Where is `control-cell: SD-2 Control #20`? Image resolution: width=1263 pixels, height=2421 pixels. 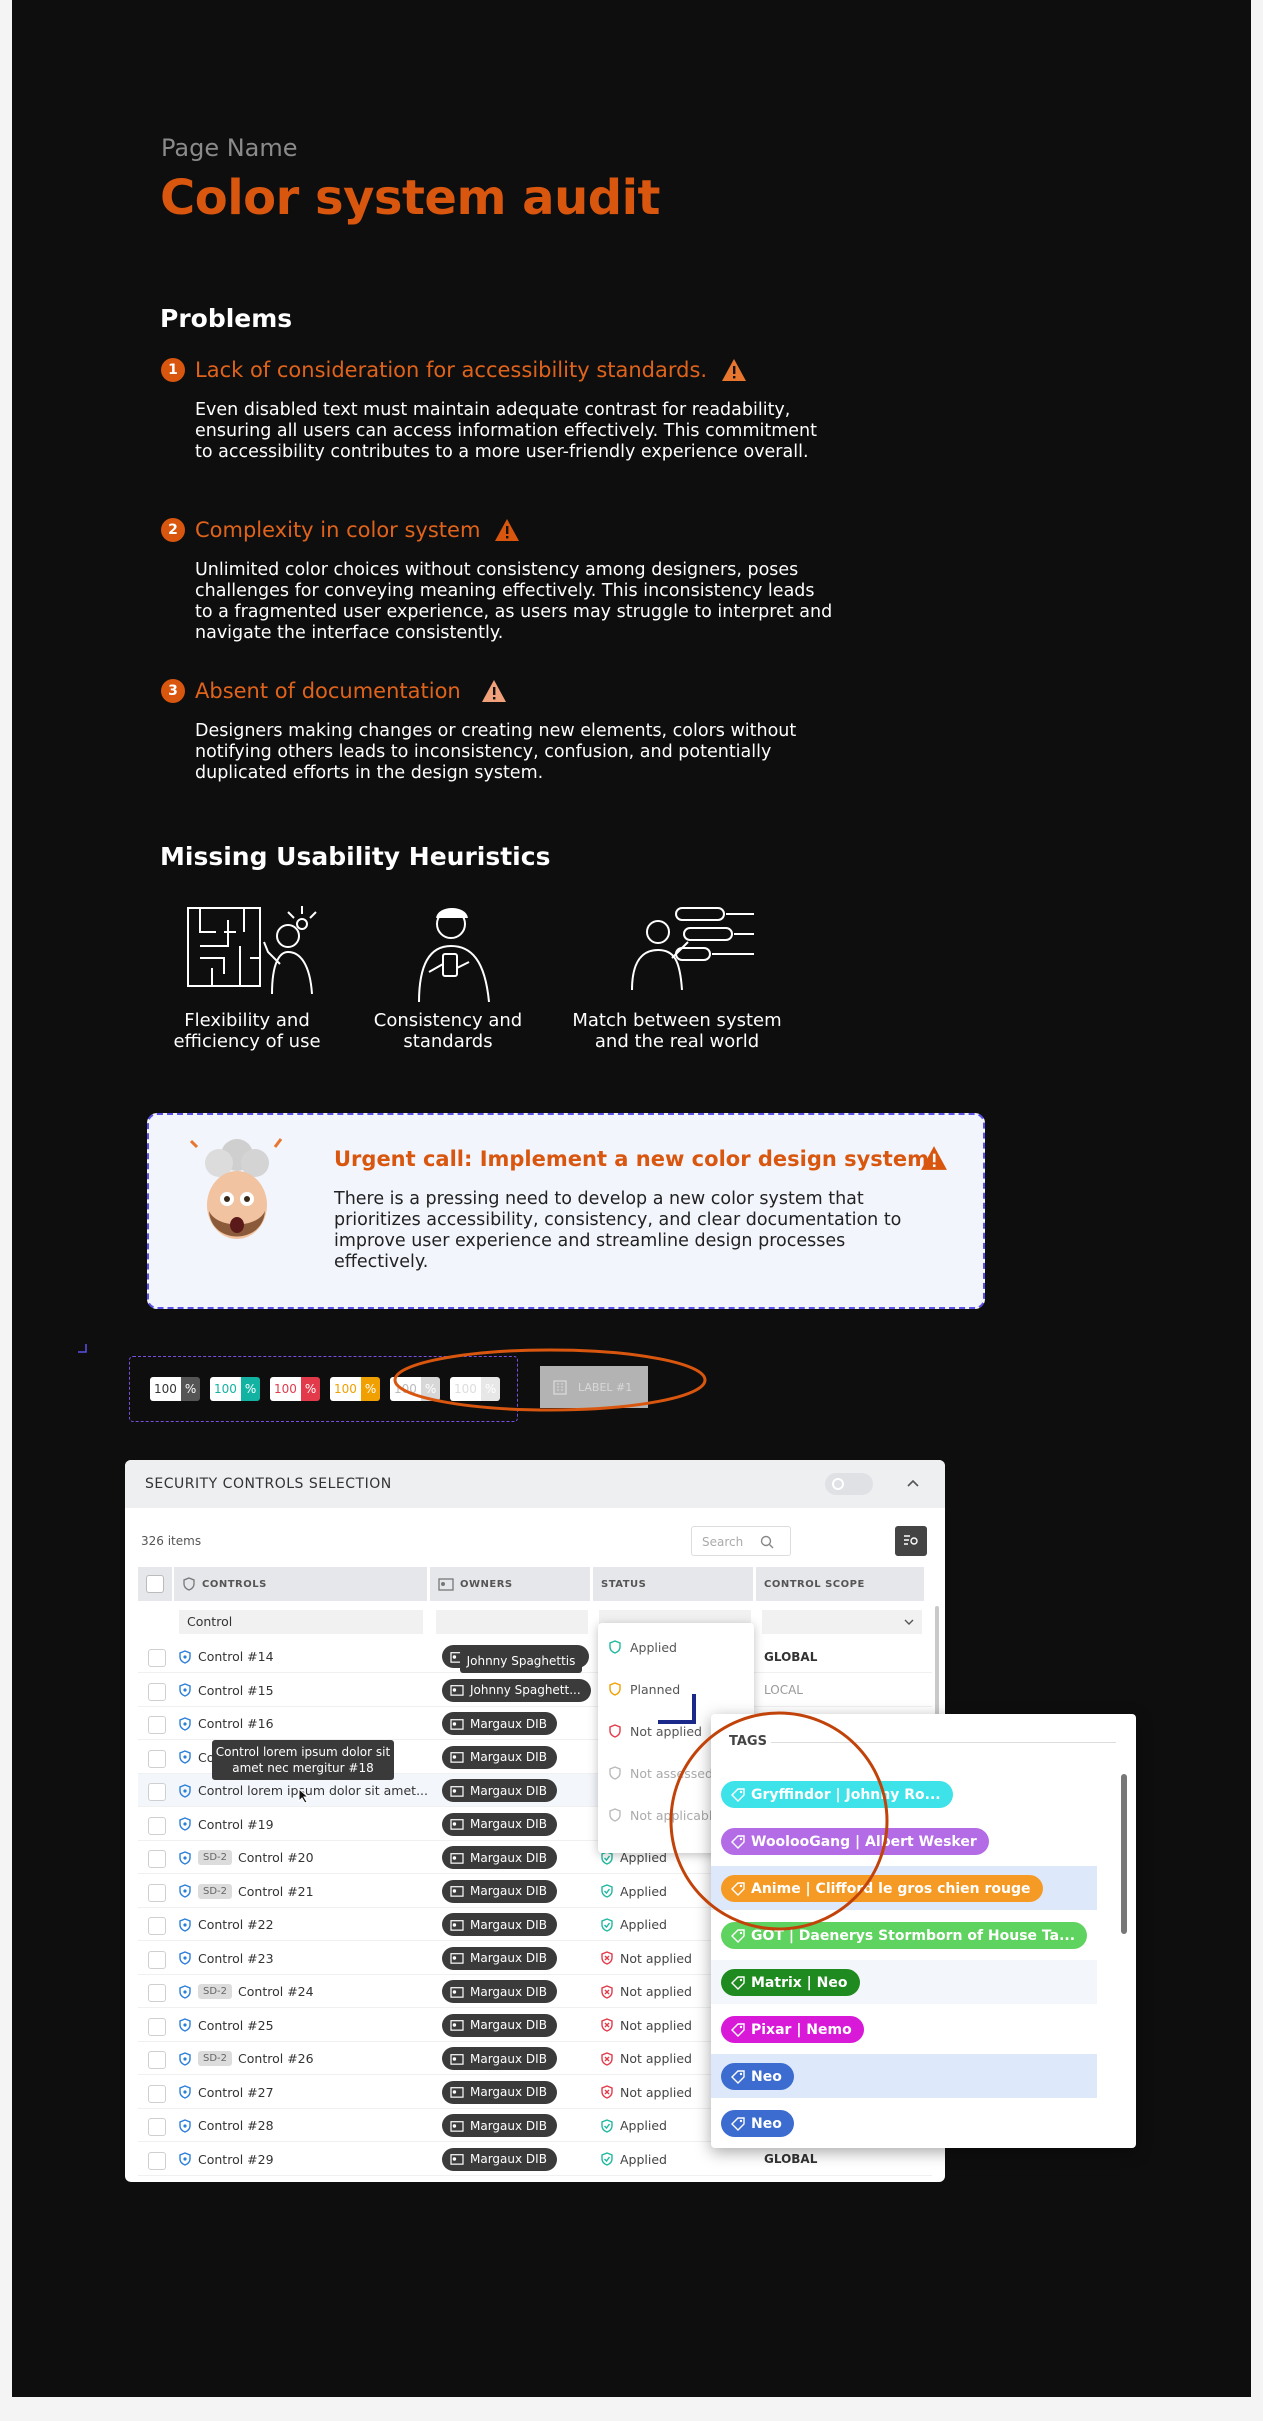
control-cell: SD-2 Control #20 is located at coordinates (246, 1857).